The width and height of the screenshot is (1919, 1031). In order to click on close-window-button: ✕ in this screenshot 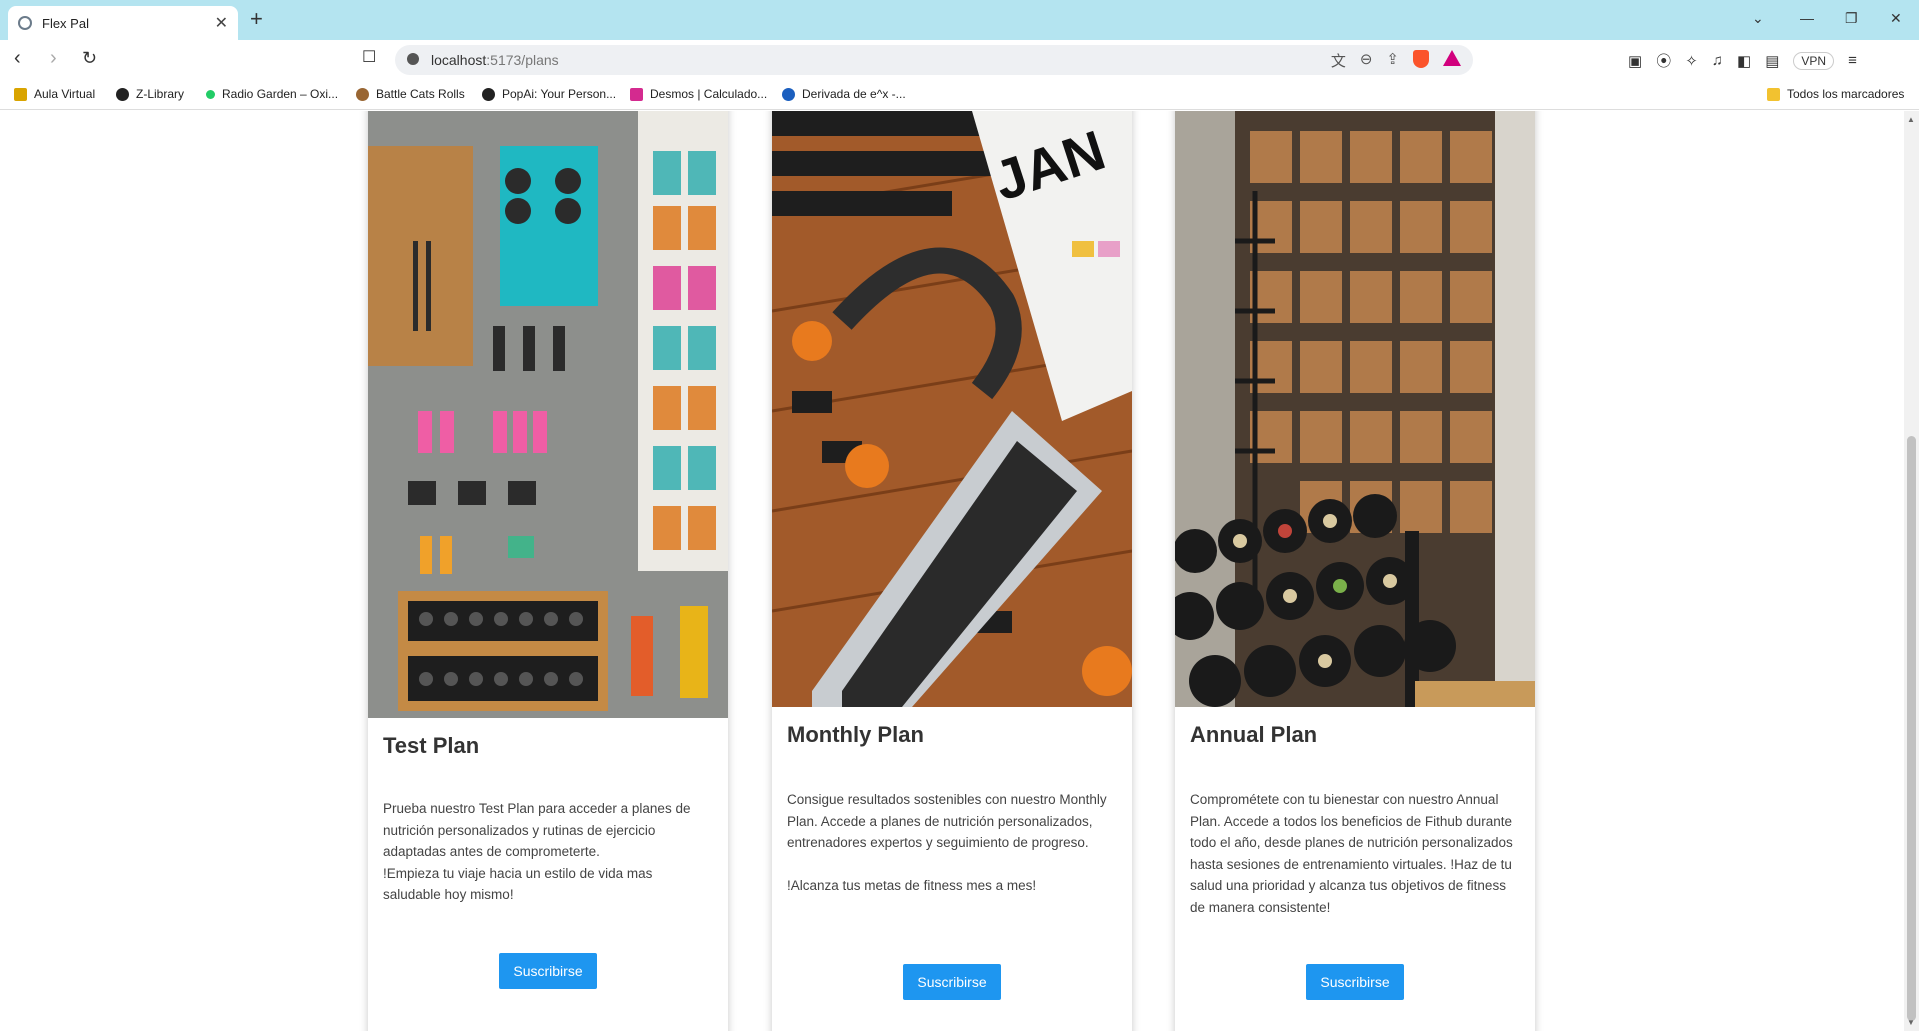, I will do `click(1896, 18)`.